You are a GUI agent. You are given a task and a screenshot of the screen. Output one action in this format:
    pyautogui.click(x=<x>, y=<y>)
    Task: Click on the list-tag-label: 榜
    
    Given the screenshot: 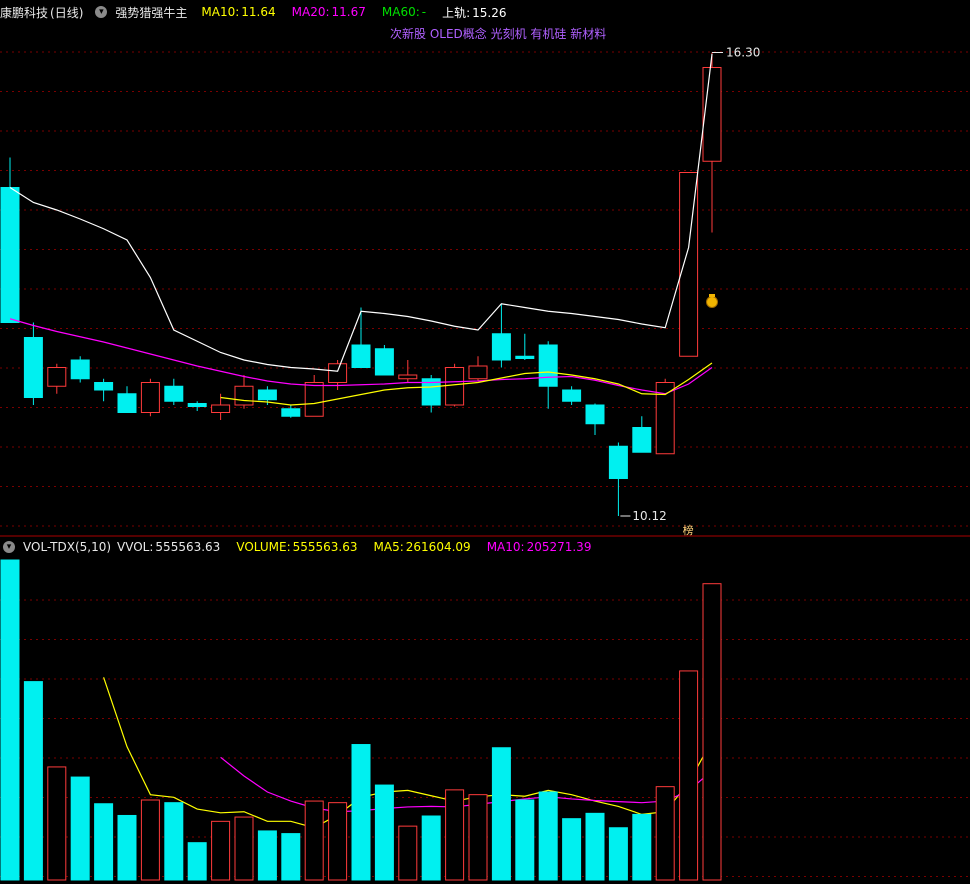 What is the action you would take?
    pyautogui.click(x=688, y=530)
    